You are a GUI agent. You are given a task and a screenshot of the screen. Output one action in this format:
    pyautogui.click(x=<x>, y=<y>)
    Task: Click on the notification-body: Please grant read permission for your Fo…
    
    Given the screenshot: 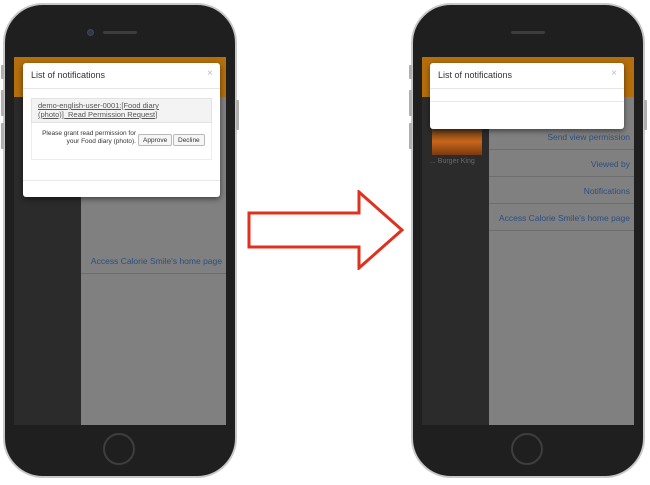 What is the action you would take?
    pyautogui.click(x=121, y=141)
    